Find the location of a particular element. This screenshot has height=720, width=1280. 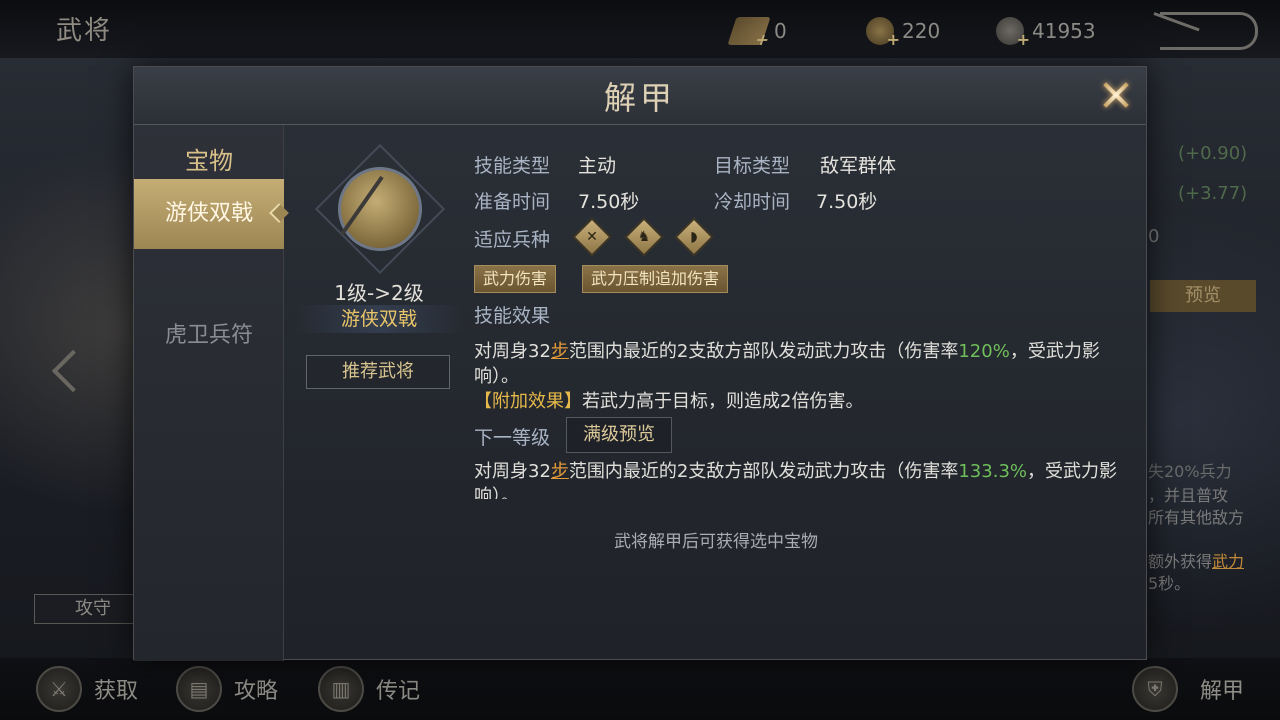

max-level-preview-button: 满级预览 is located at coordinates (619, 435).